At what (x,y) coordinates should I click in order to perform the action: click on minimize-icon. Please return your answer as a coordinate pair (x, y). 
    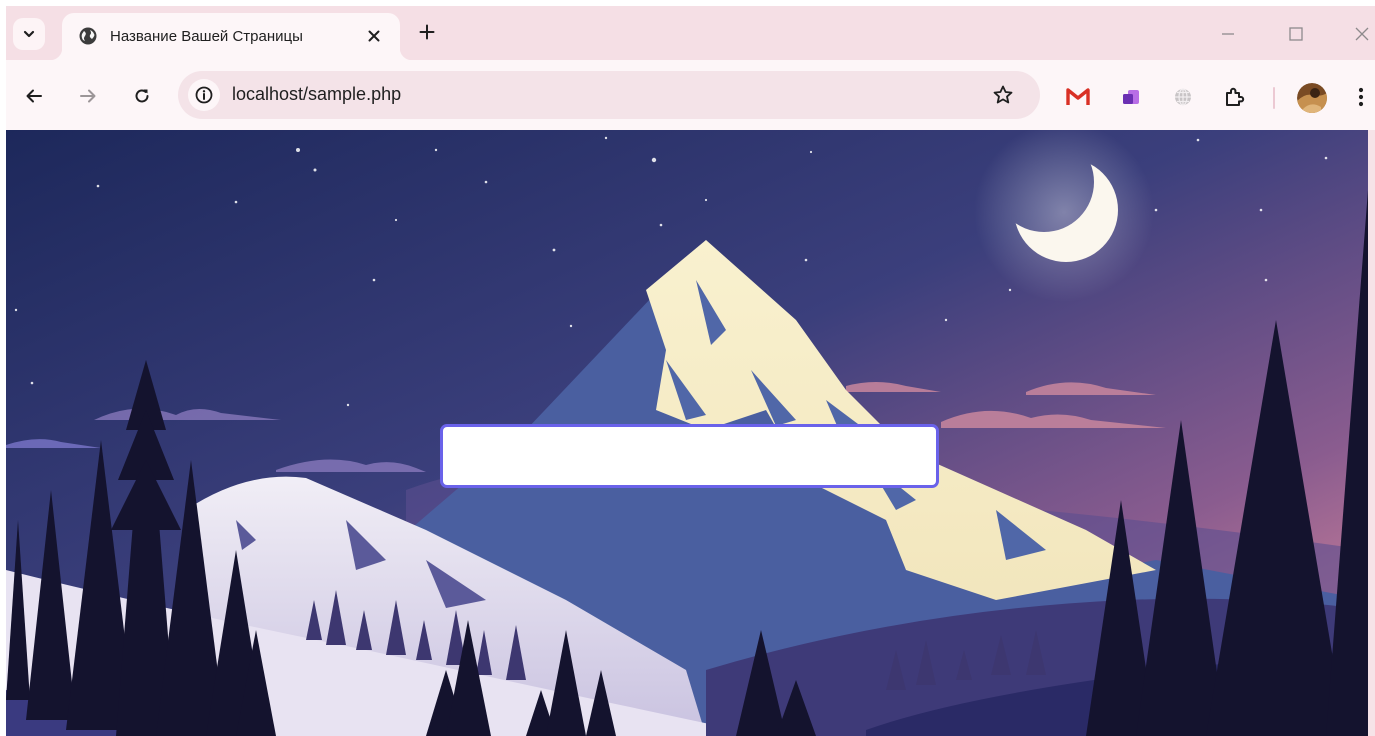
    Looking at the image, I should click on (1228, 34).